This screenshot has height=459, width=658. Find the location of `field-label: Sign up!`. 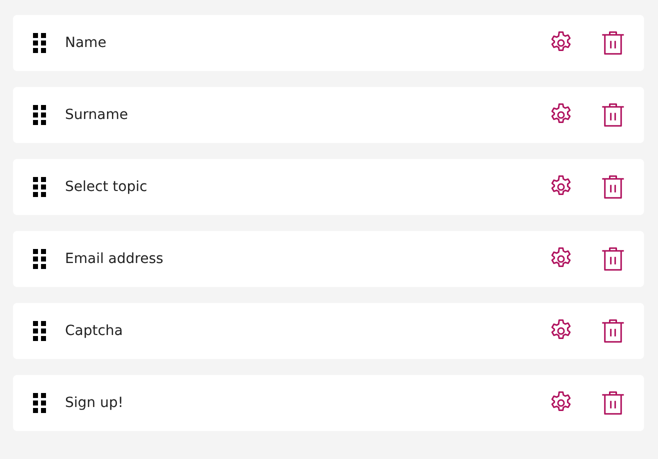

field-label: Sign up! is located at coordinates (94, 403).